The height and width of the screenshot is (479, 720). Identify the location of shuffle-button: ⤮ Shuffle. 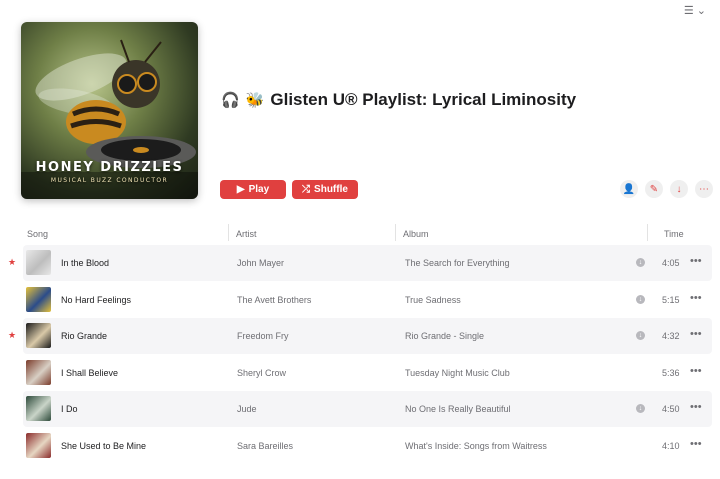
(325, 189).